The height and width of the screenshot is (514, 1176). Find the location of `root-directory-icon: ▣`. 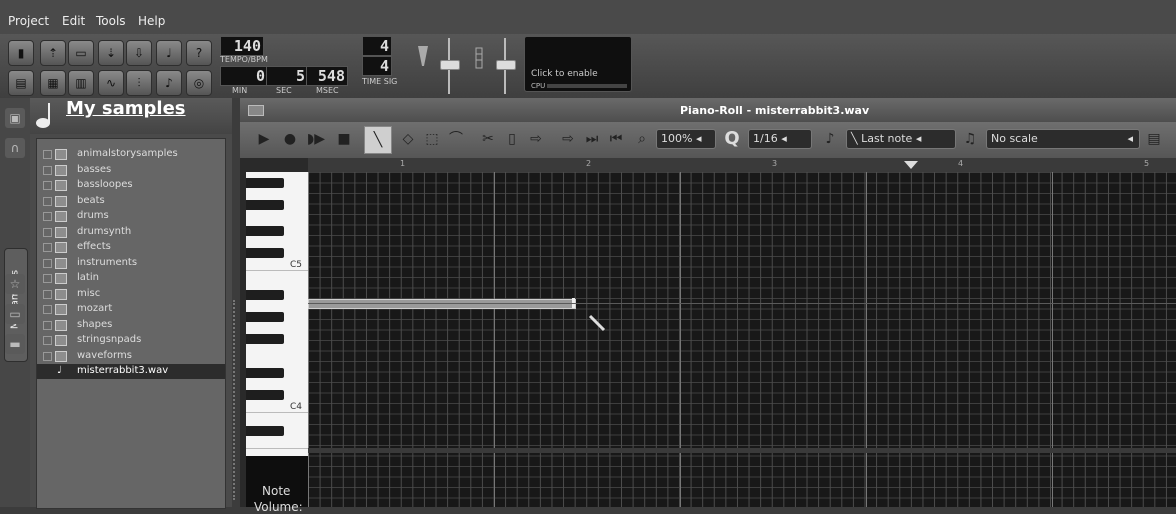

root-directory-icon: ▣ is located at coordinates (15, 118).